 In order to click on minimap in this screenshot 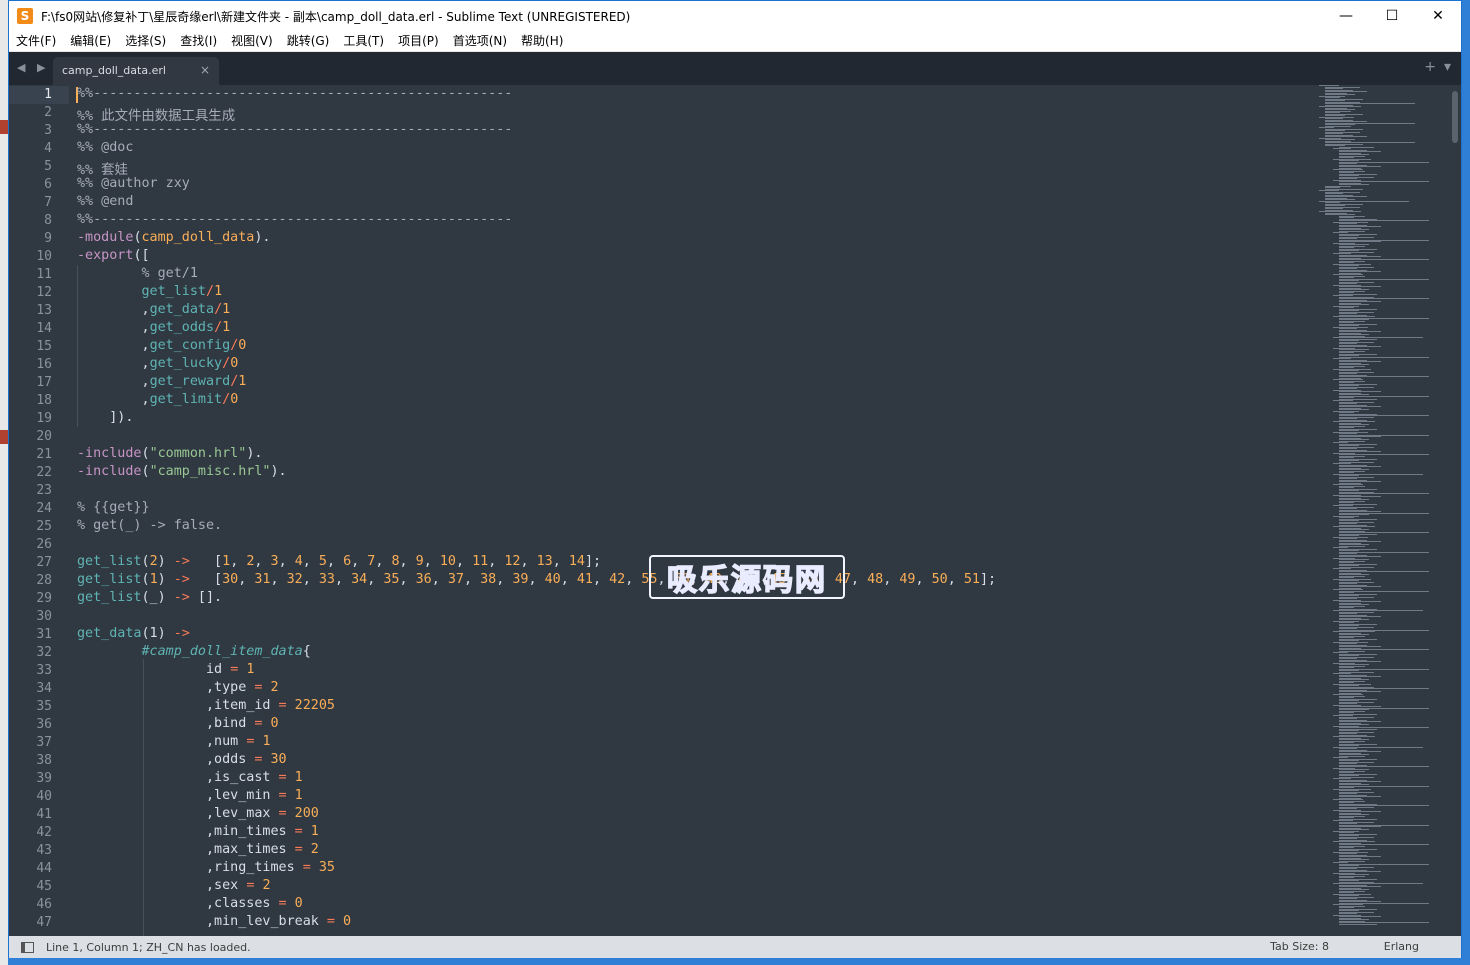, I will do `click(1379, 510)`.